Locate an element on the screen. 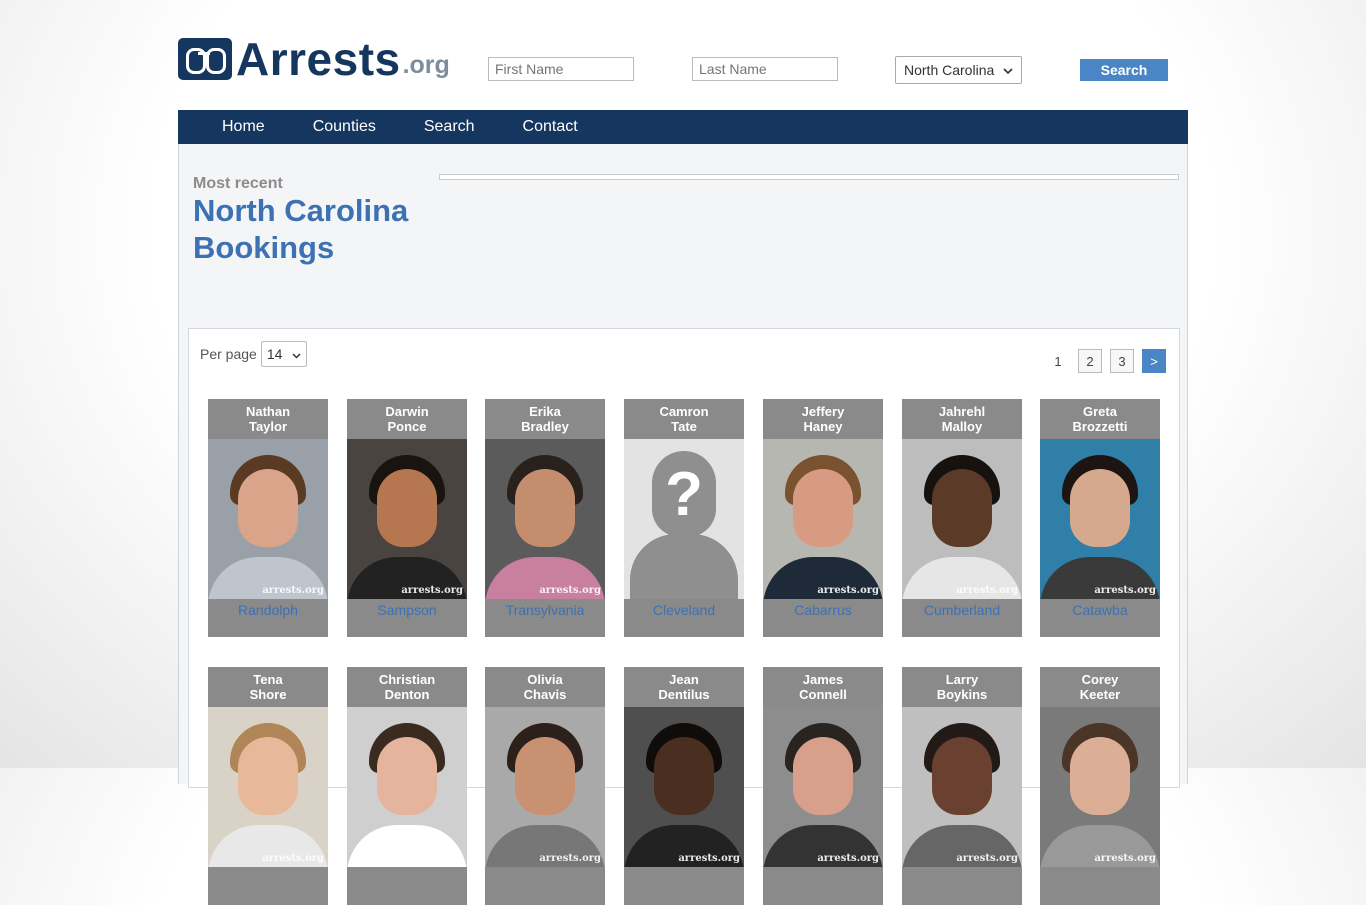  booking-county-link: Sampson is located at coordinates (407, 608).